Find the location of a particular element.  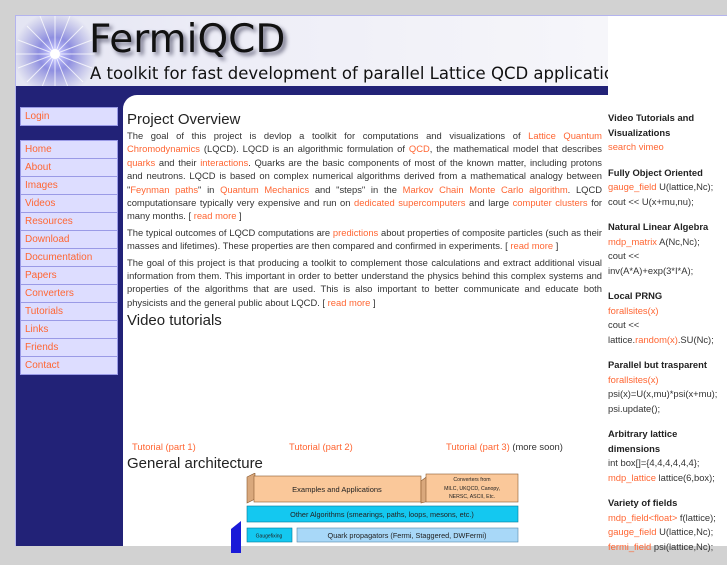

code-text: cout << U(x+mu,nu); is located at coordinates (651, 201).